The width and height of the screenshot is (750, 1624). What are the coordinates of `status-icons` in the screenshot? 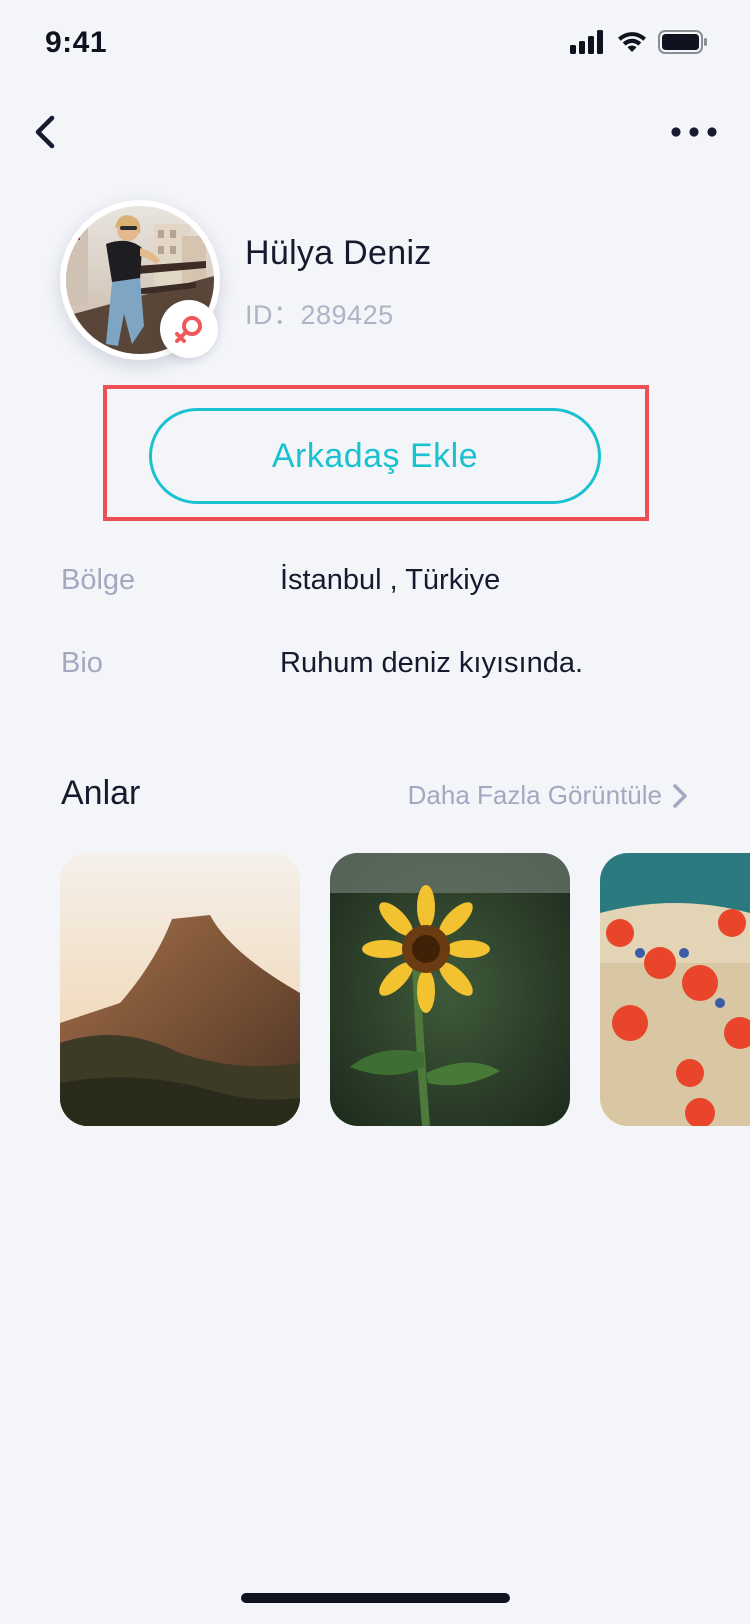 It's located at (639, 42).